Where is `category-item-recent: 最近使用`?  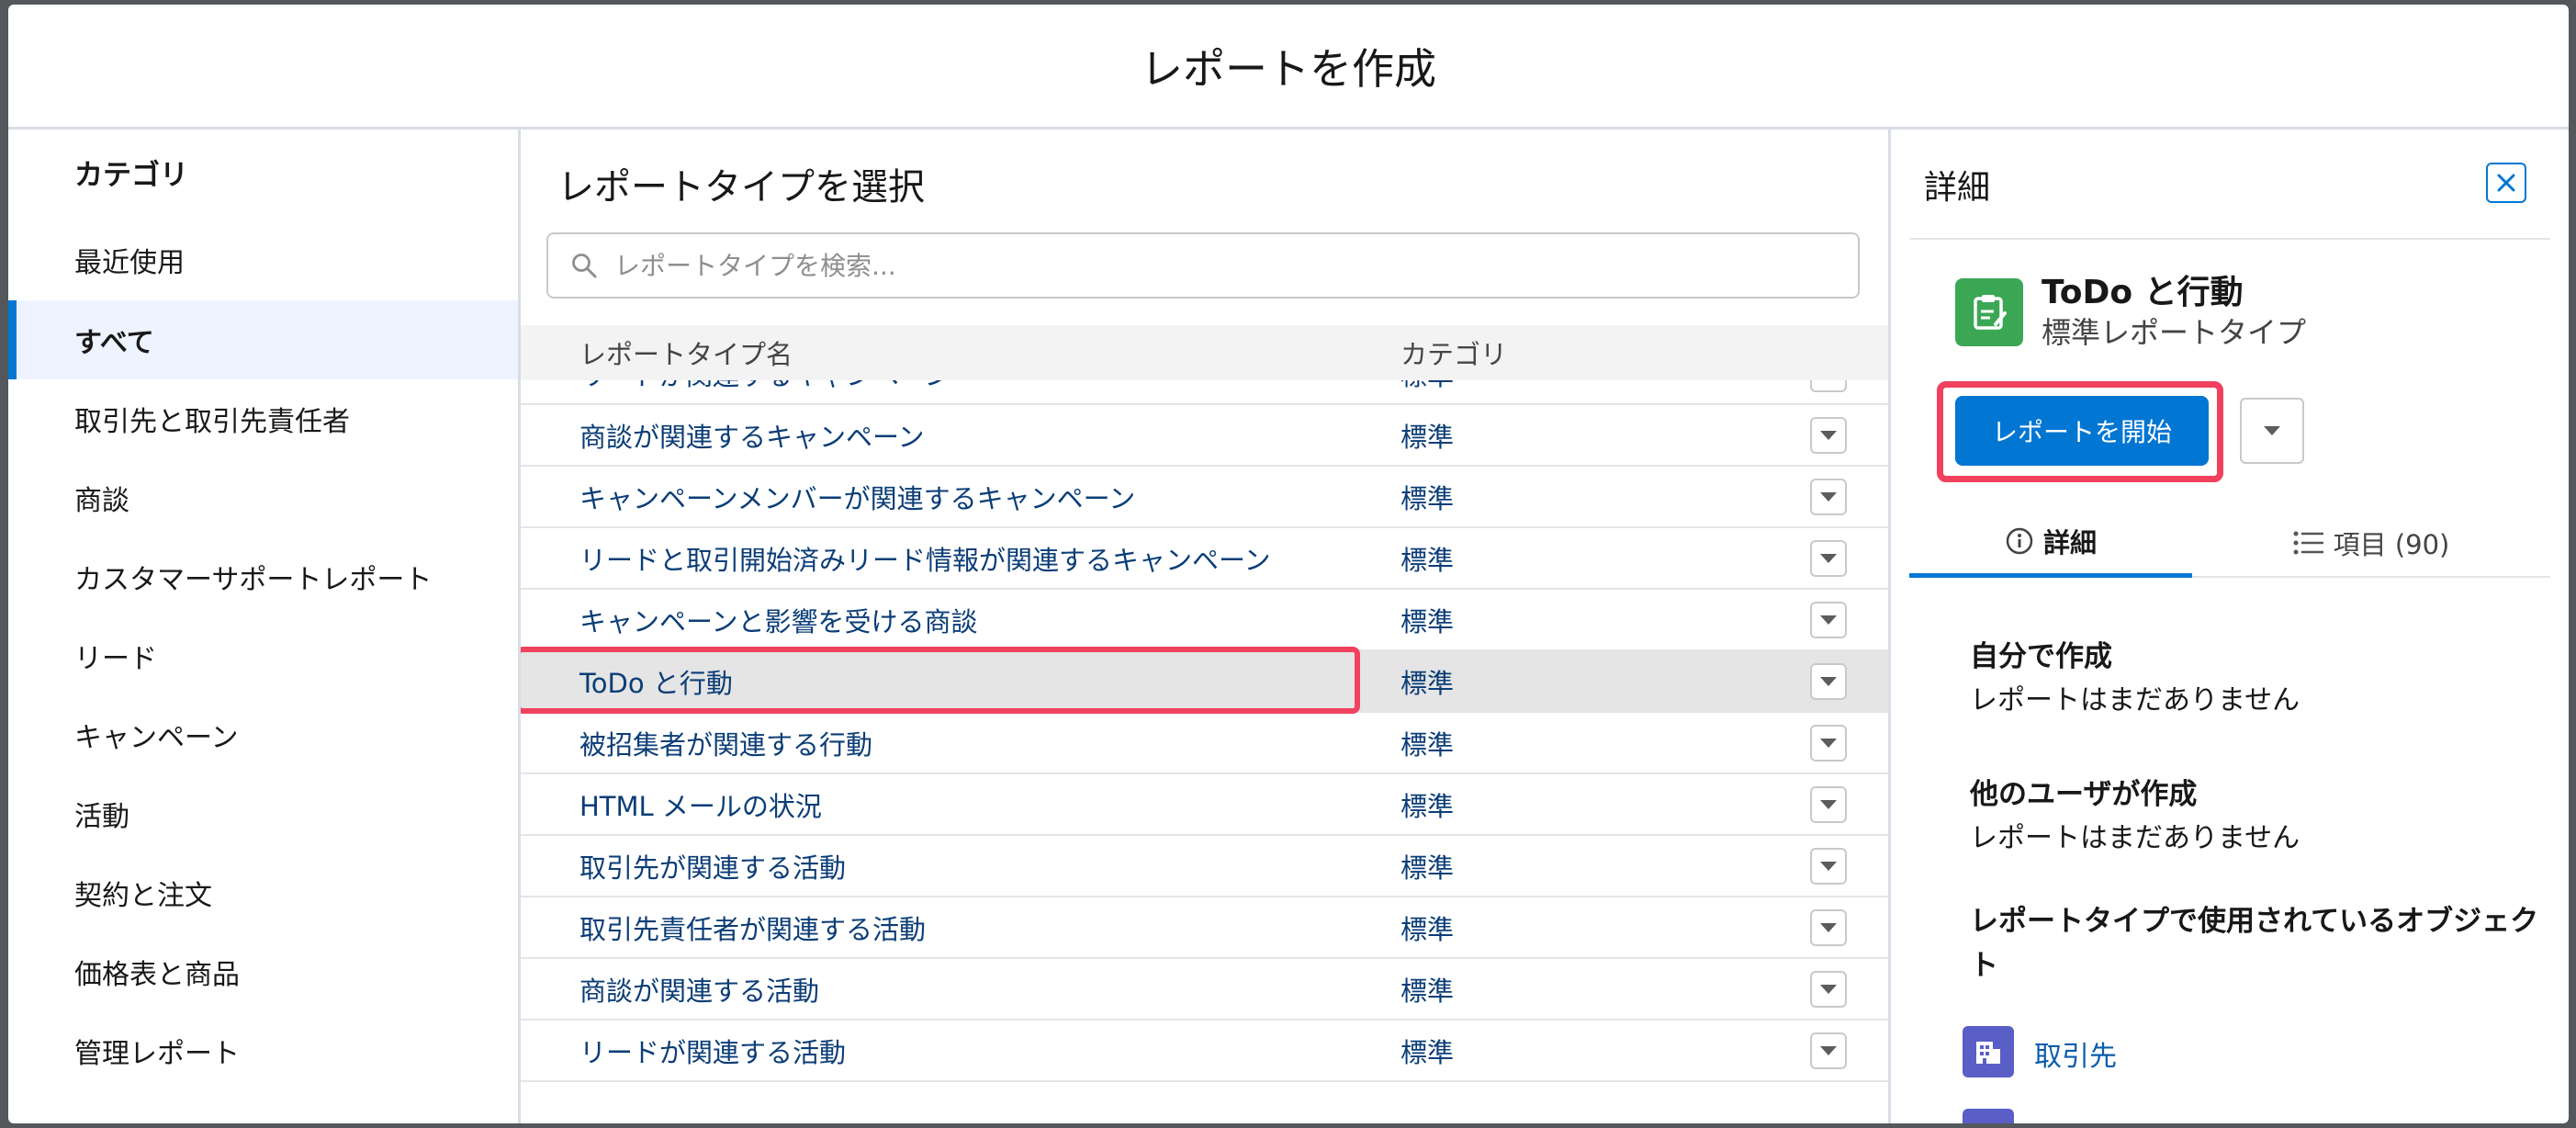
category-item-recent: 最近使用 is located at coordinates (129, 260).